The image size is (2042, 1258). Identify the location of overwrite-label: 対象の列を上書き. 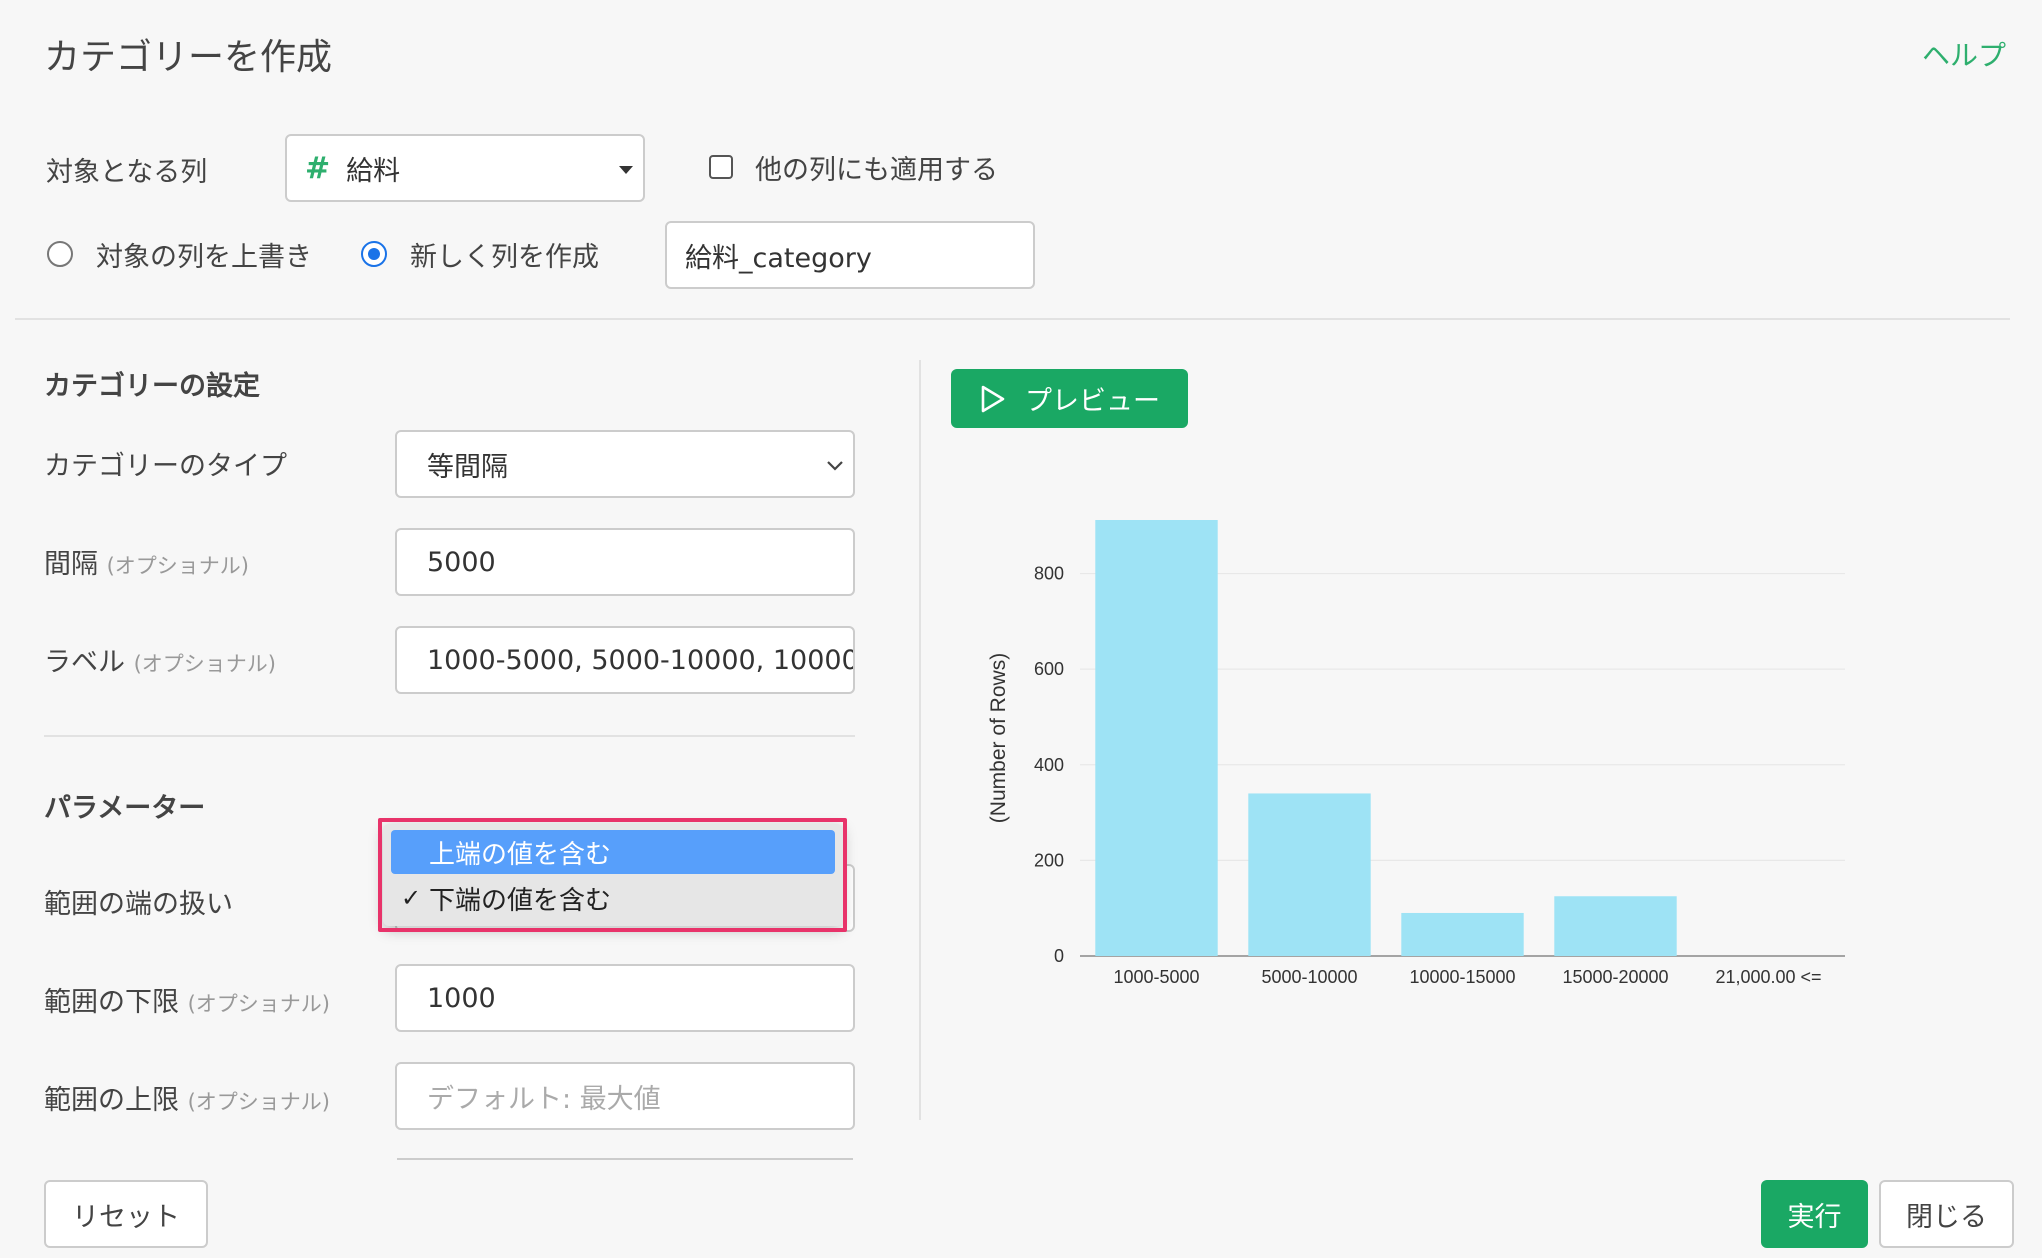
(204, 257).